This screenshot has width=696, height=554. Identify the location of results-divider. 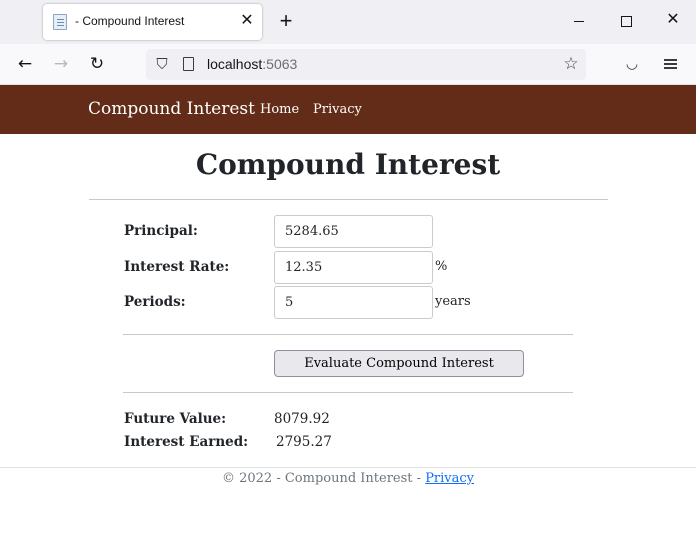
(348, 392).